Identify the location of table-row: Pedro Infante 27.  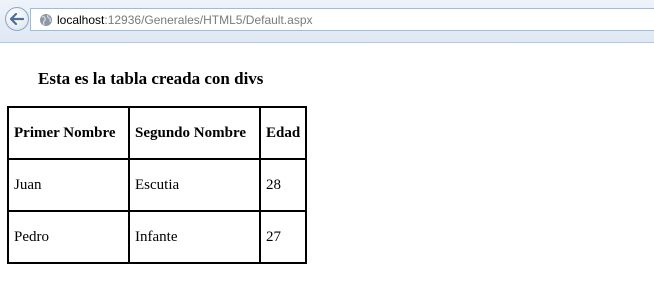
(157, 237).